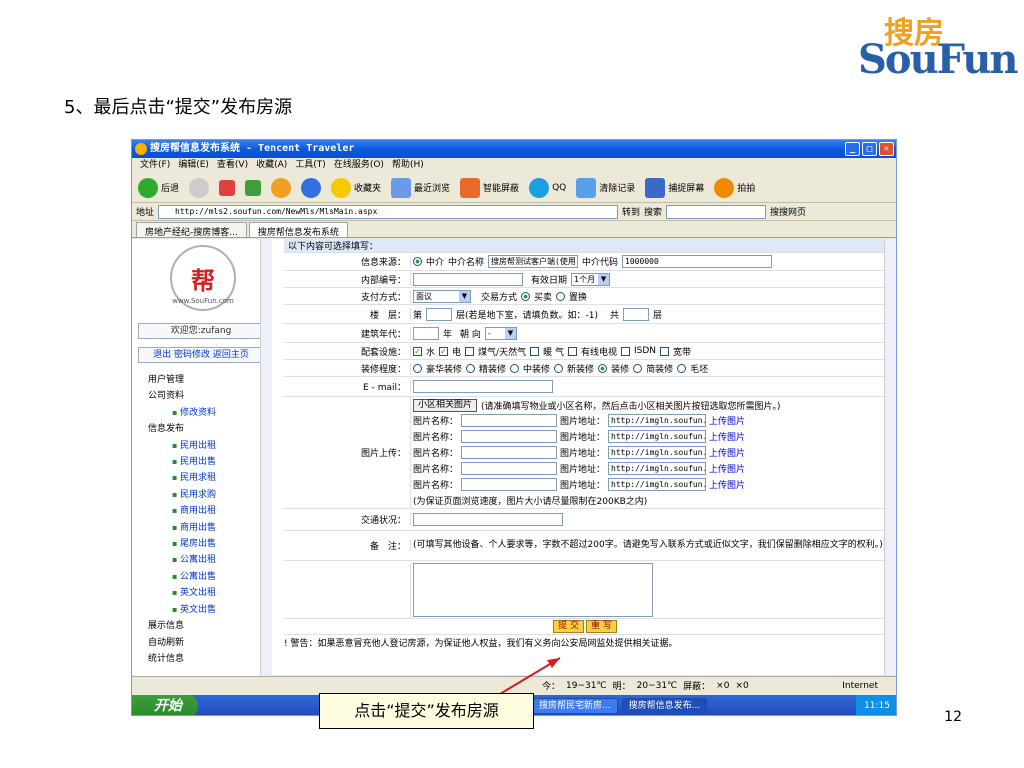 The width and height of the screenshot is (1024, 768). I want to click on stop-button, so click(227, 187).